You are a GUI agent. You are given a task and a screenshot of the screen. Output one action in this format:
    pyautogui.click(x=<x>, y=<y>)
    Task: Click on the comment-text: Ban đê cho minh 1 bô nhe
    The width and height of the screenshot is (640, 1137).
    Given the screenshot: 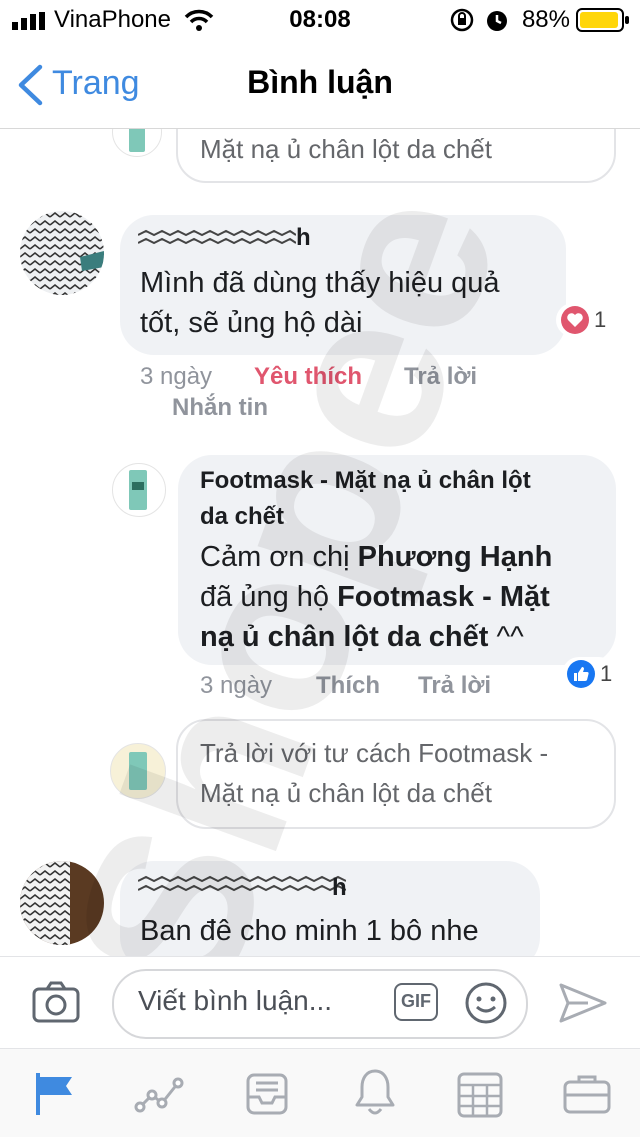 What is the action you would take?
    pyautogui.click(x=309, y=931)
    